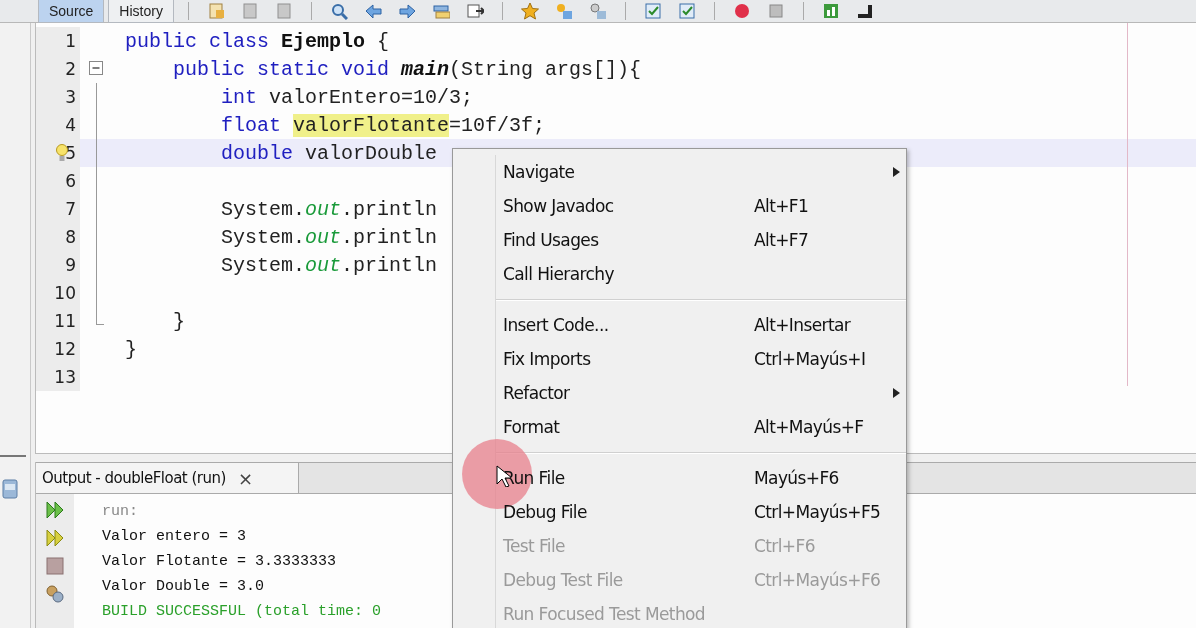  What do you see at coordinates (701, 427) in the screenshot?
I see `menu-item: Format Alt+Mayús+F` at bounding box center [701, 427].